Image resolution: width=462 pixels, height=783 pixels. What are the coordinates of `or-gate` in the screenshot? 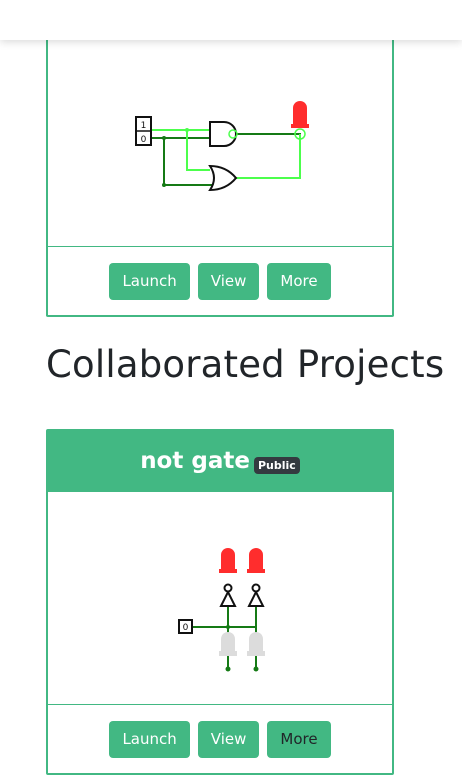 It's located at (223, 178).